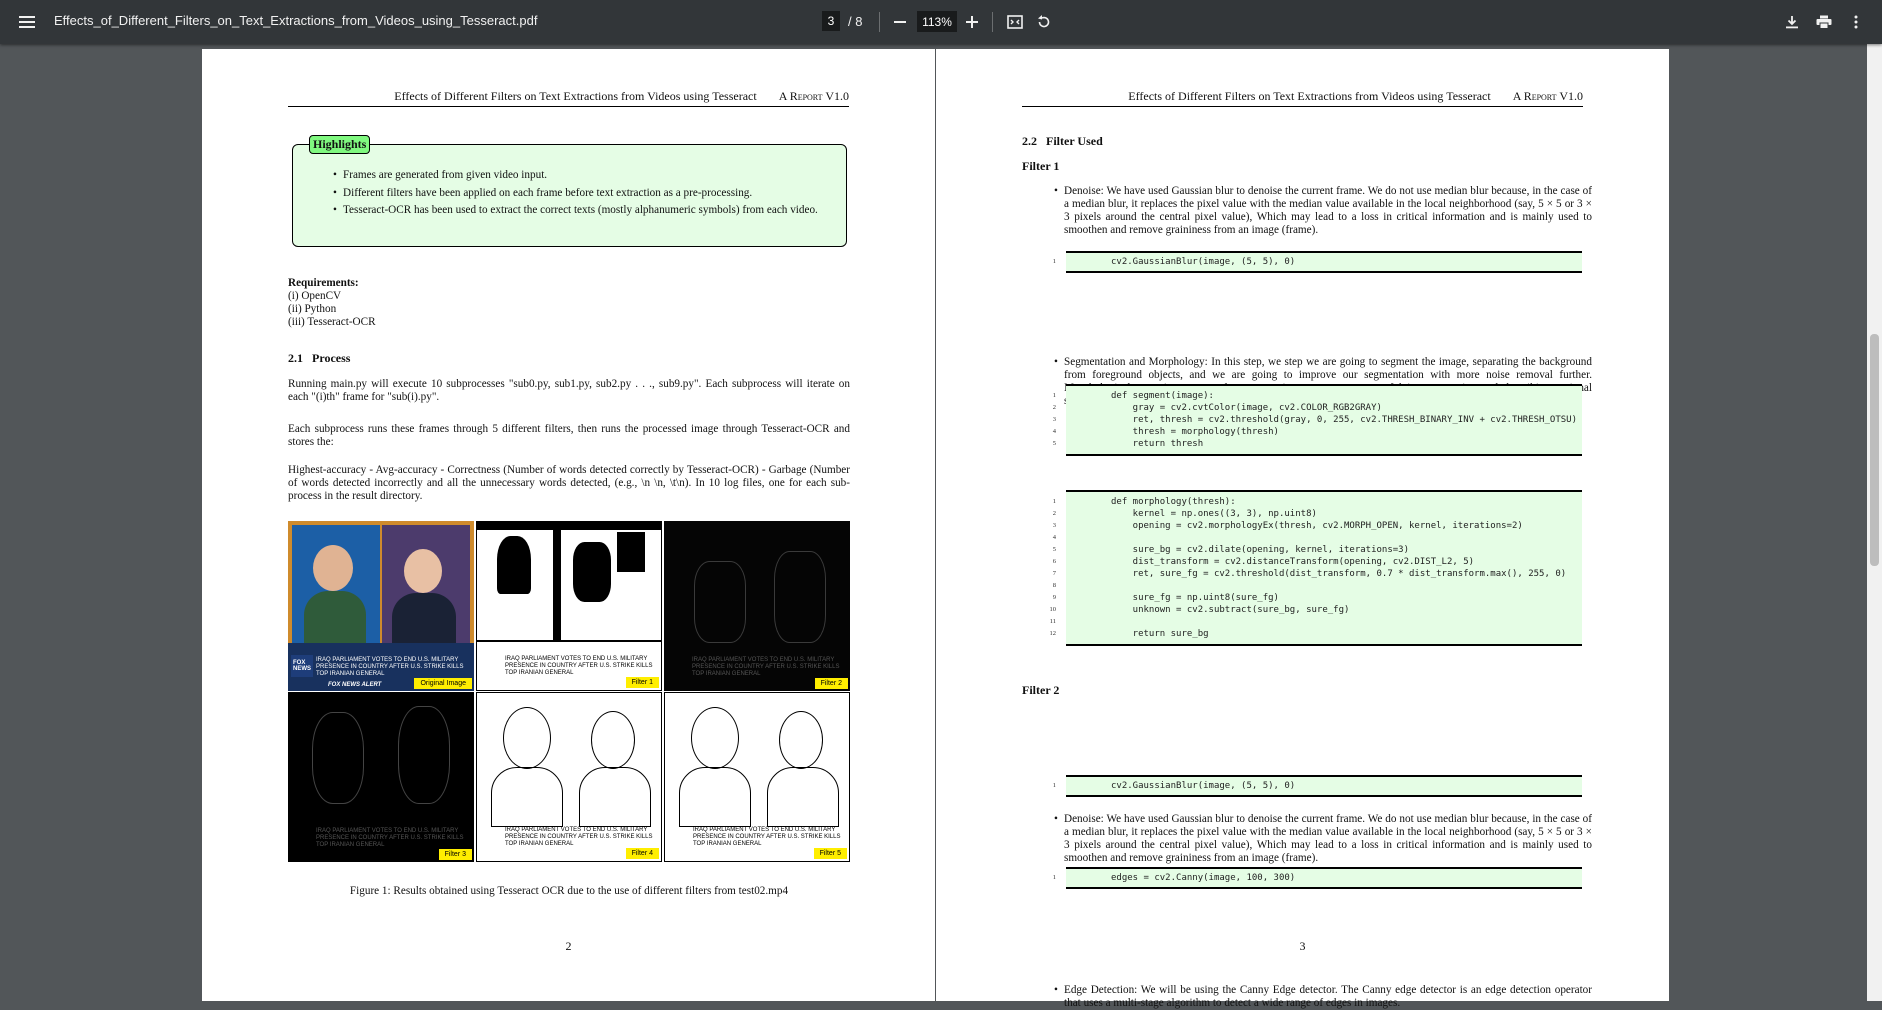  I want to click on filter-1-heading: Filter 1, so click(1041, 166).